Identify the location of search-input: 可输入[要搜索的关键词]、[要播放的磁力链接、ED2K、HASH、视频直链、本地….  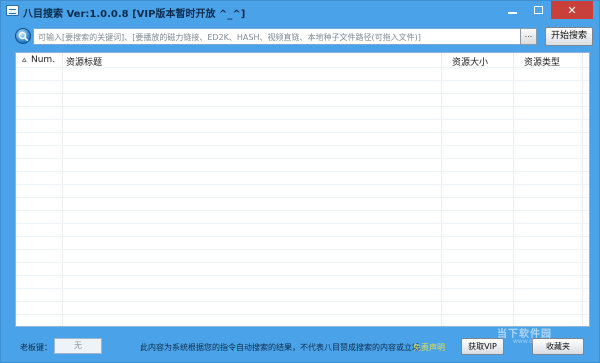
(277, 36).